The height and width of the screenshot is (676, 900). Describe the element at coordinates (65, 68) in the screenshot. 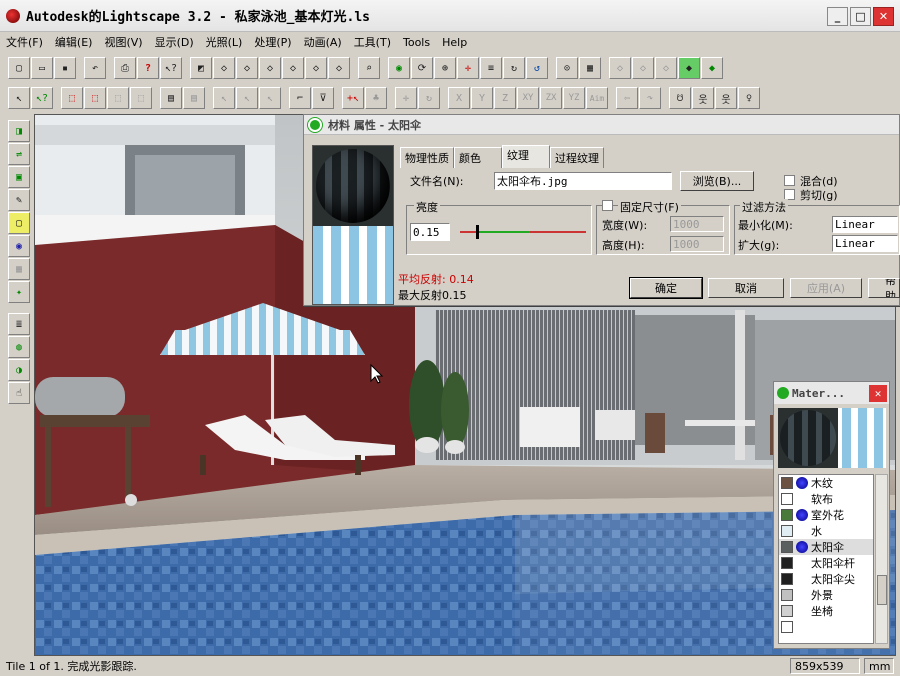

I see `save-icon: ▪` at that location.